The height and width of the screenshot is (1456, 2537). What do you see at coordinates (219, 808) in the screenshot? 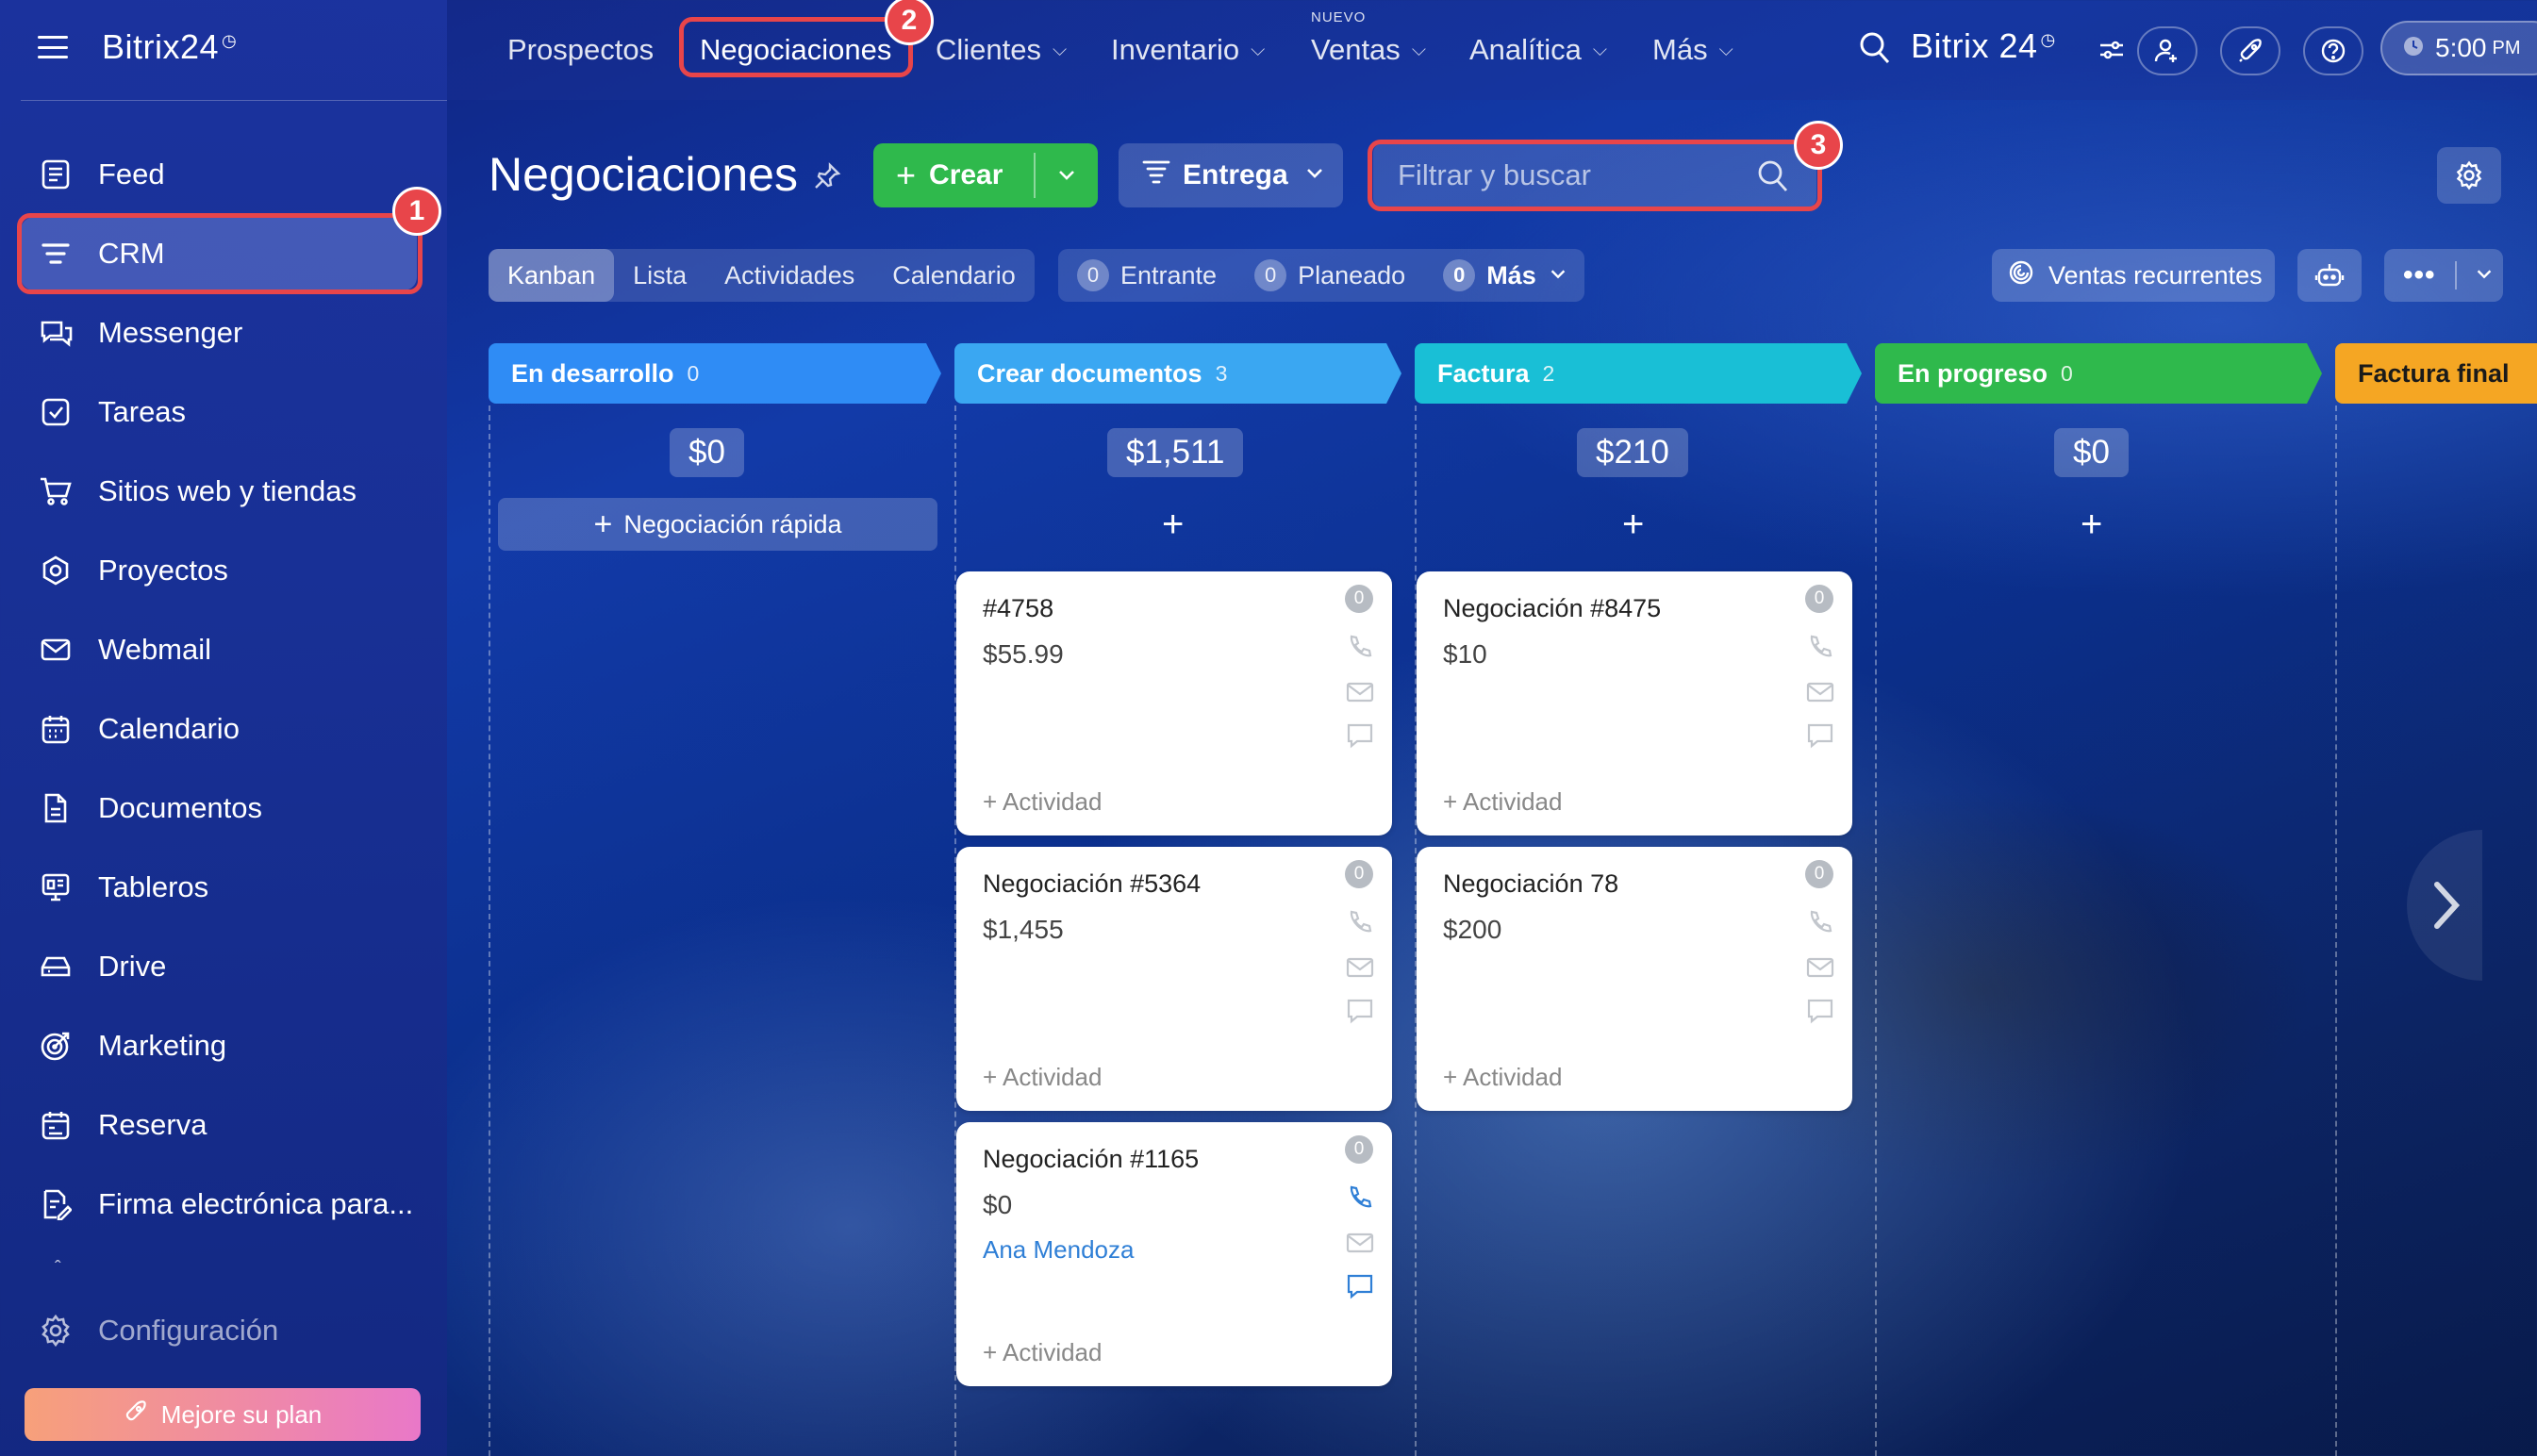
I see `sidebar-item-documentos: Documentos` at bounding box center [219, 808].